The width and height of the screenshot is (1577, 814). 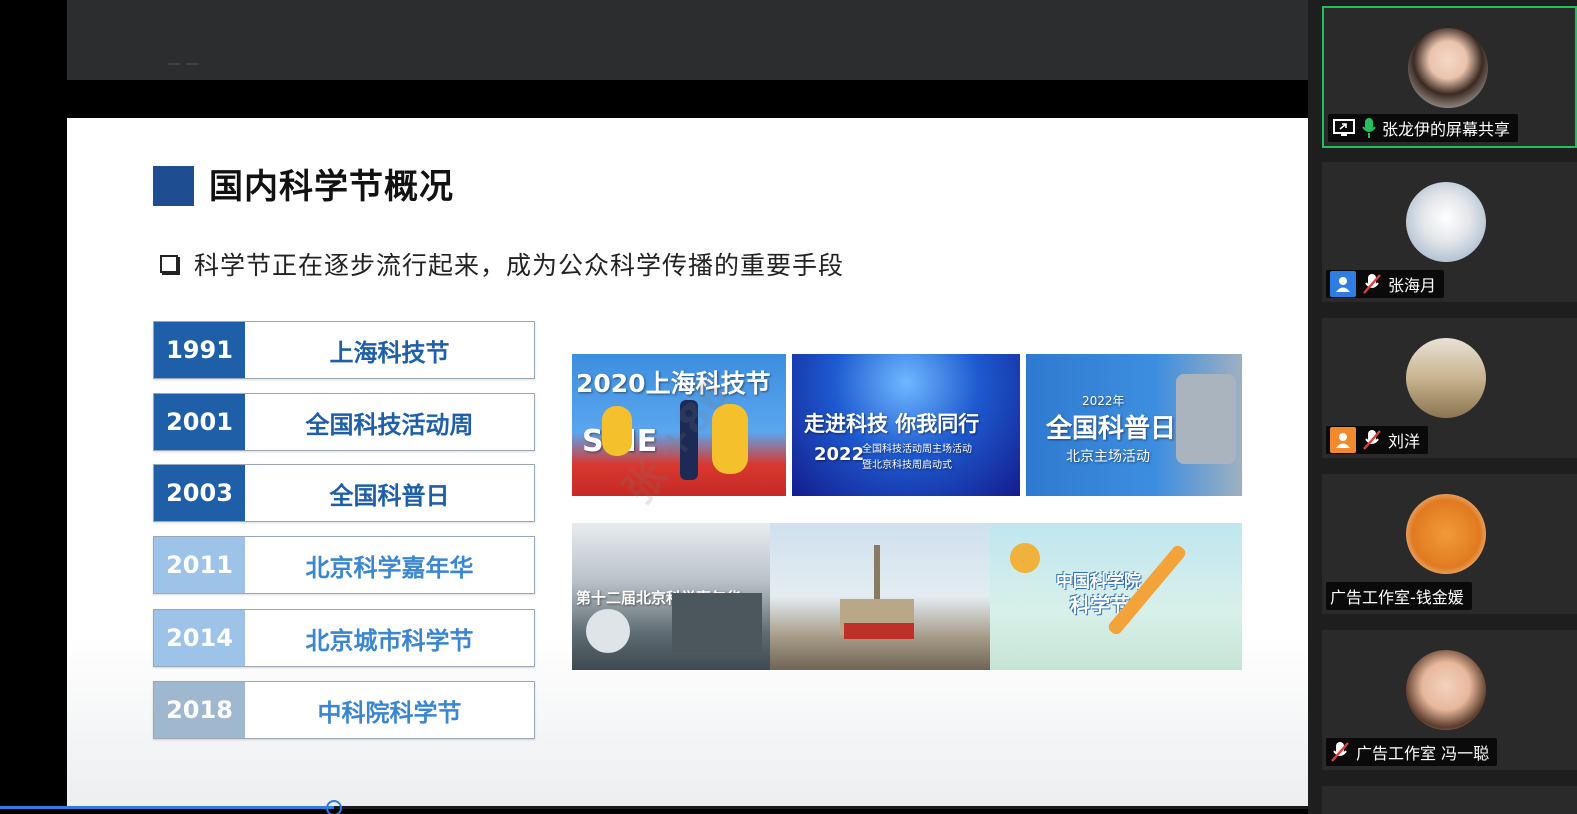 I want to click on timeline-label: 上海科技节, so click(x=389, y=352).